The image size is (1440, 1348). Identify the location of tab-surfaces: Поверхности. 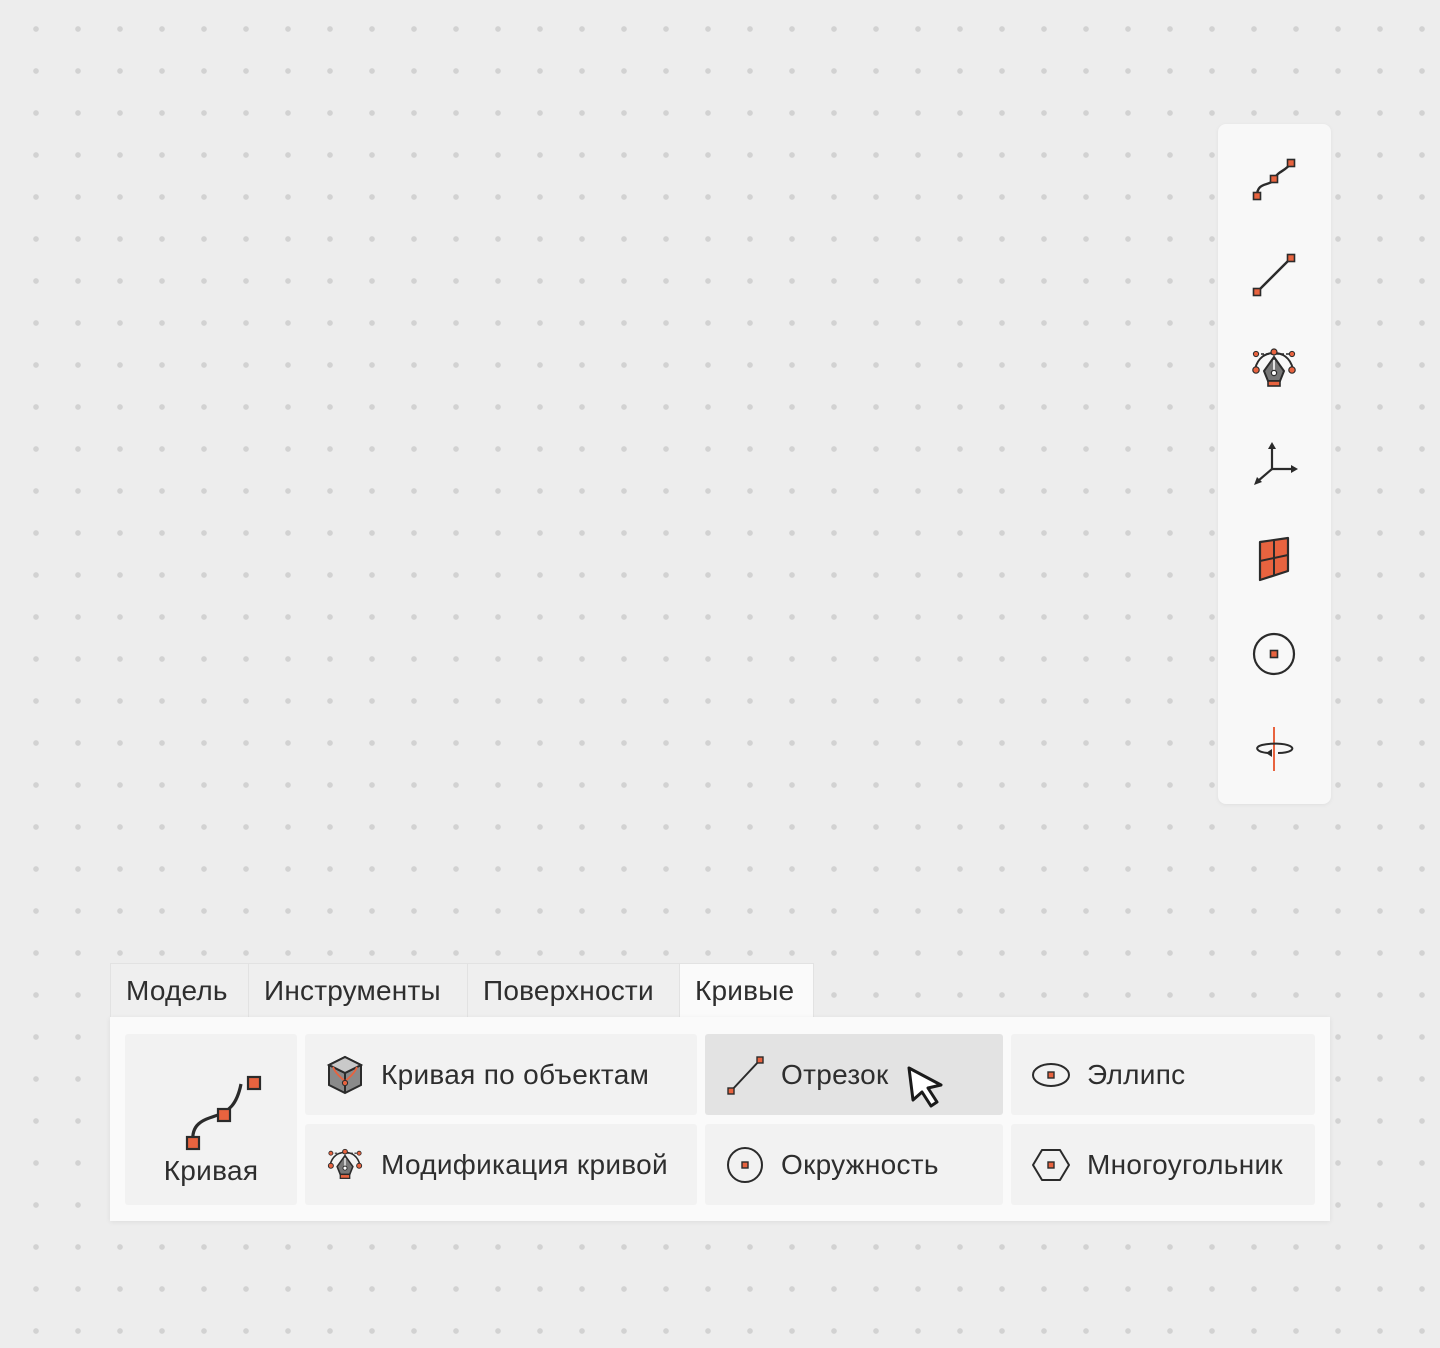
(573, 990).